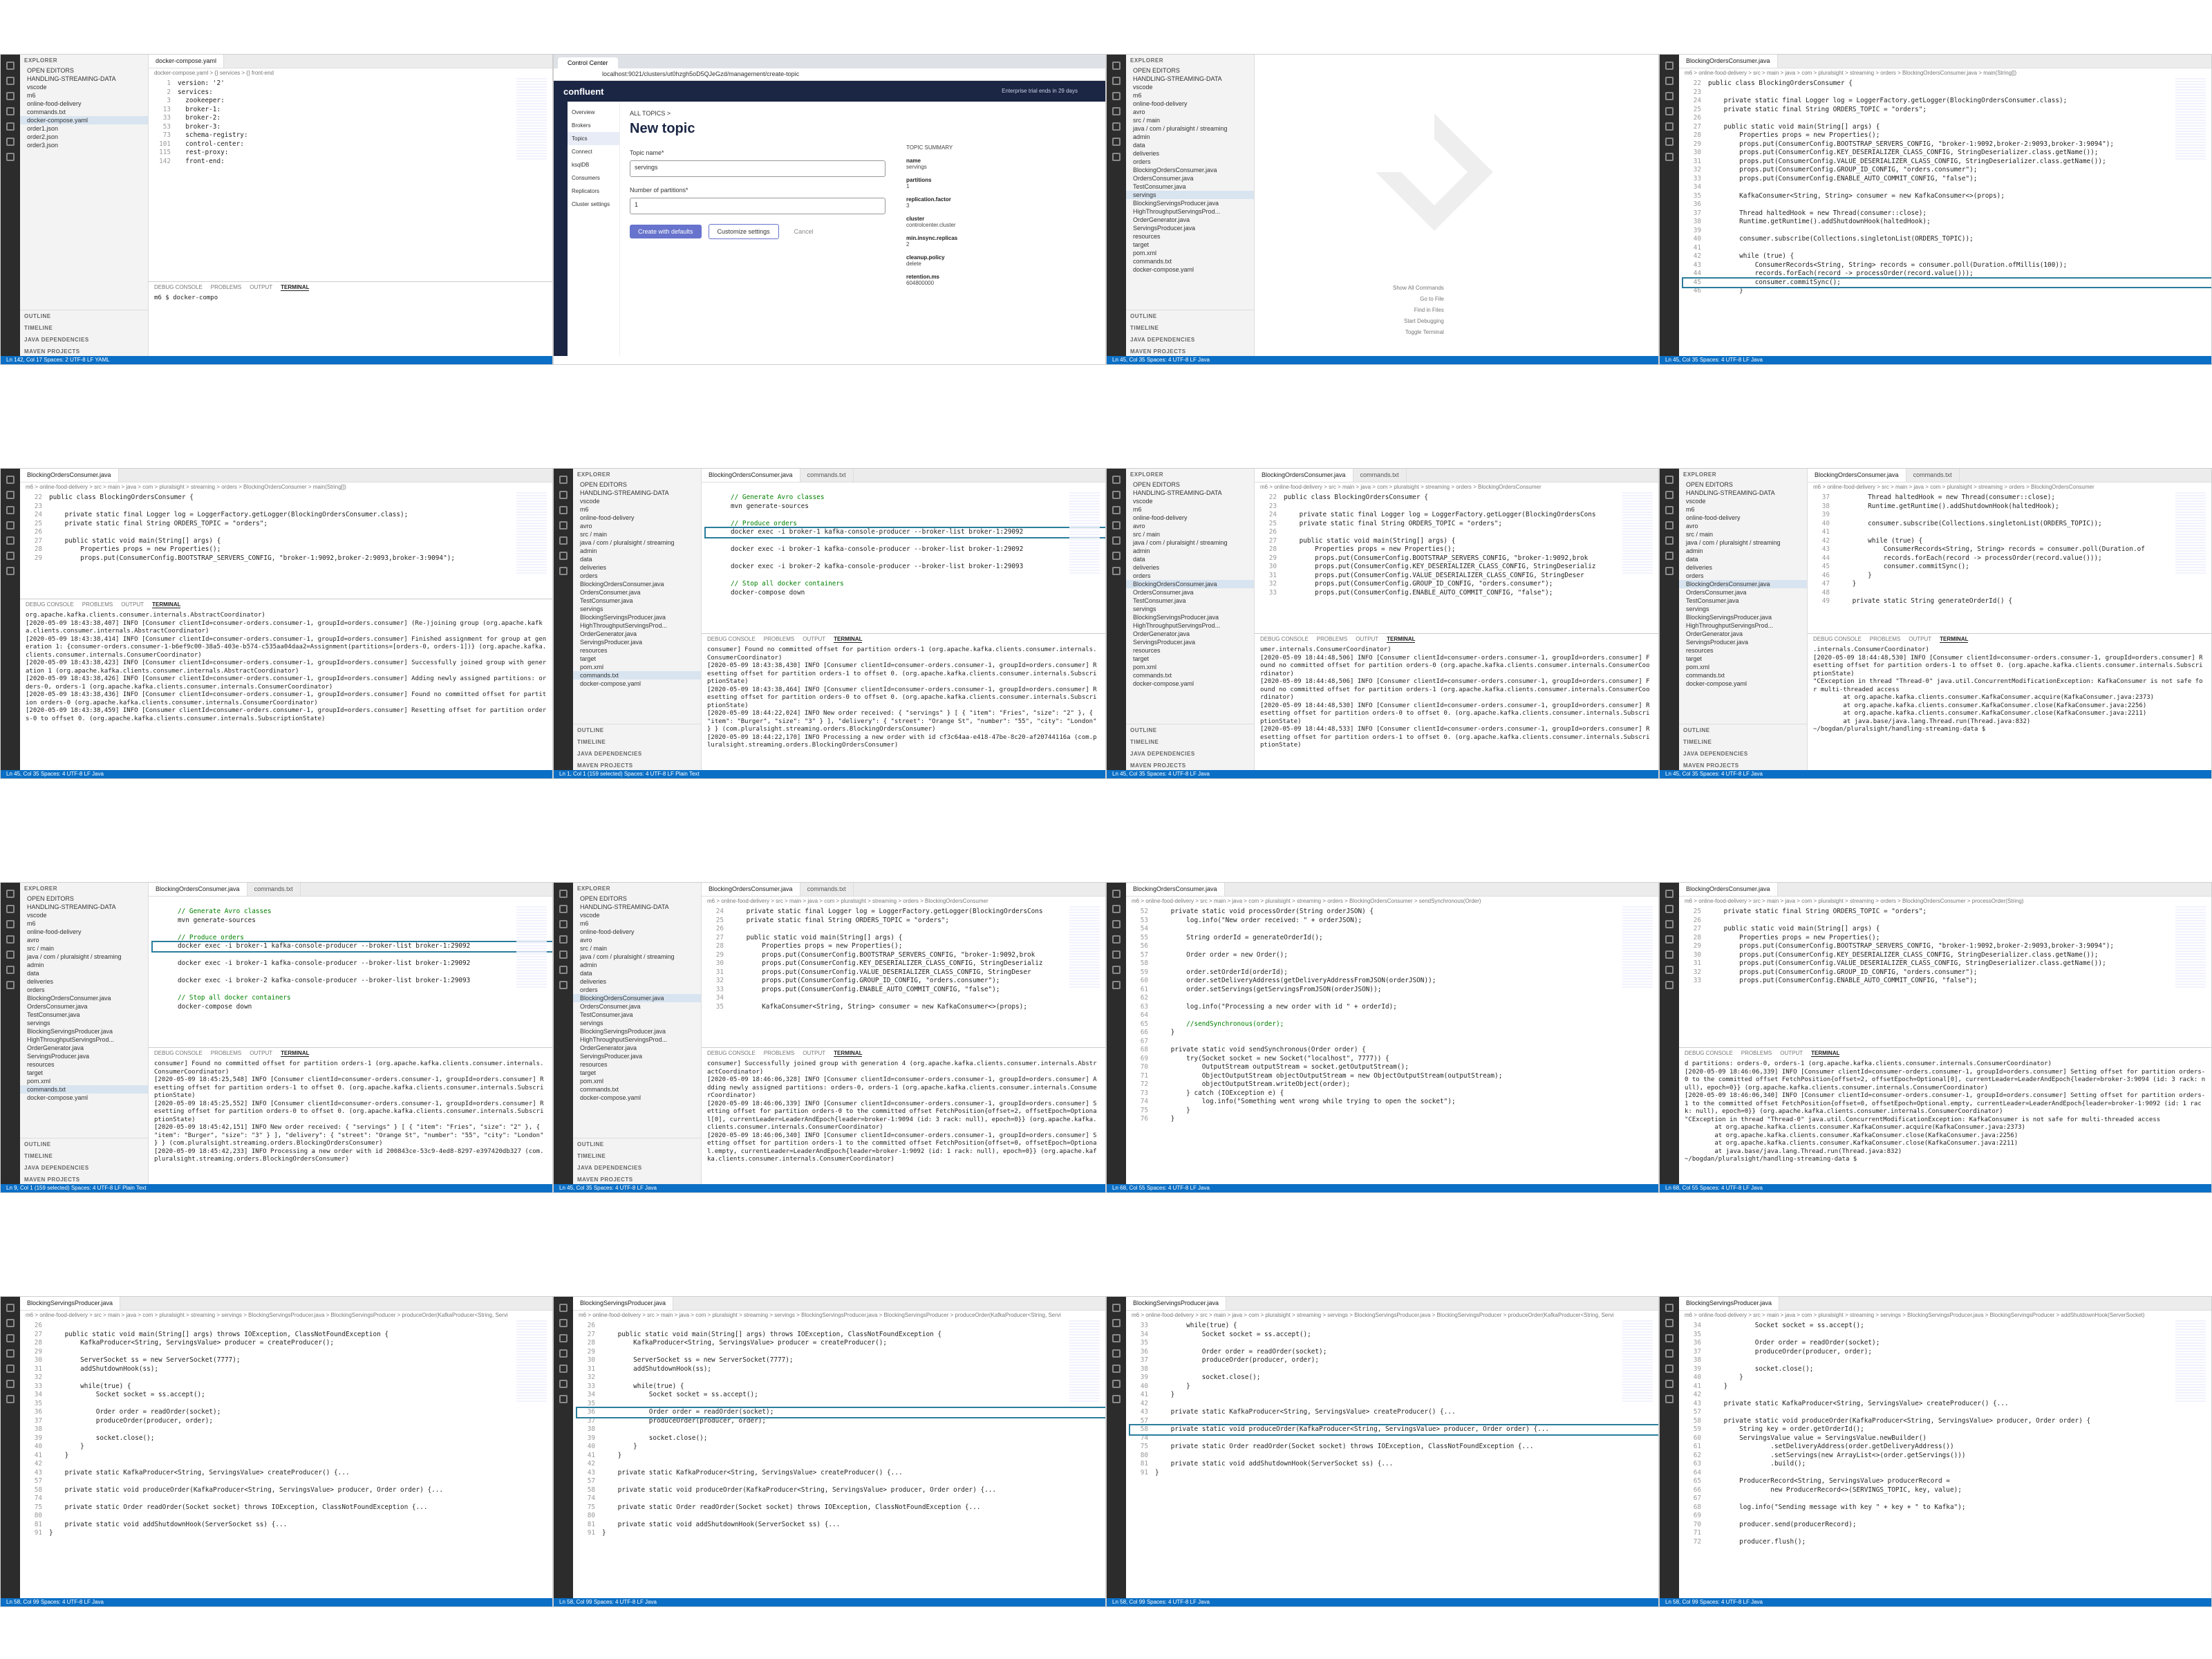 The image size is (2212, 1659). I want to click on explorer-item: BlockingOrdersConsumer.java, so click(637, 998).